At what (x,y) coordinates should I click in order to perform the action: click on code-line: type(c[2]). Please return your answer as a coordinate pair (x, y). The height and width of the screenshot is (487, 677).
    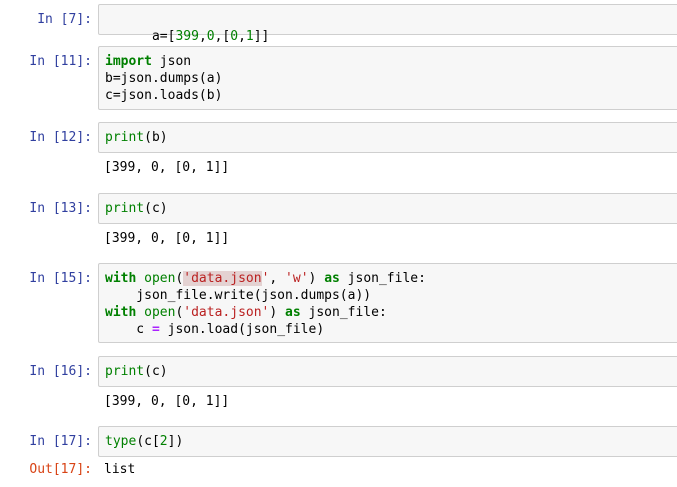
    Looking at the image, I should click on (390, 441).